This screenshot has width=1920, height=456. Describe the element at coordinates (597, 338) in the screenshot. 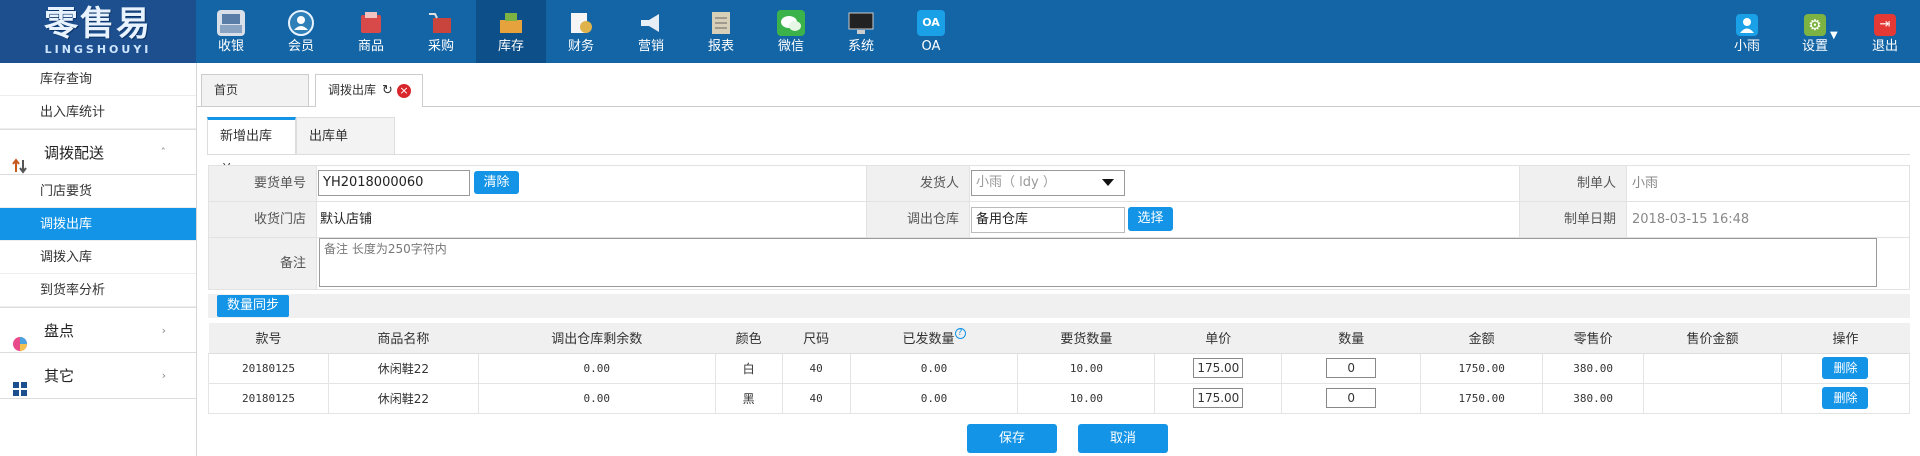

I see `col-header: 调出仓库剩余数` at that location.